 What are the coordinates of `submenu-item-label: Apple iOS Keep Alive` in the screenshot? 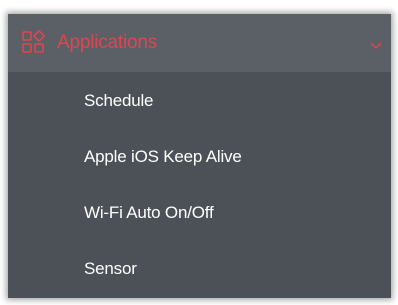 It's located at (163, 156).